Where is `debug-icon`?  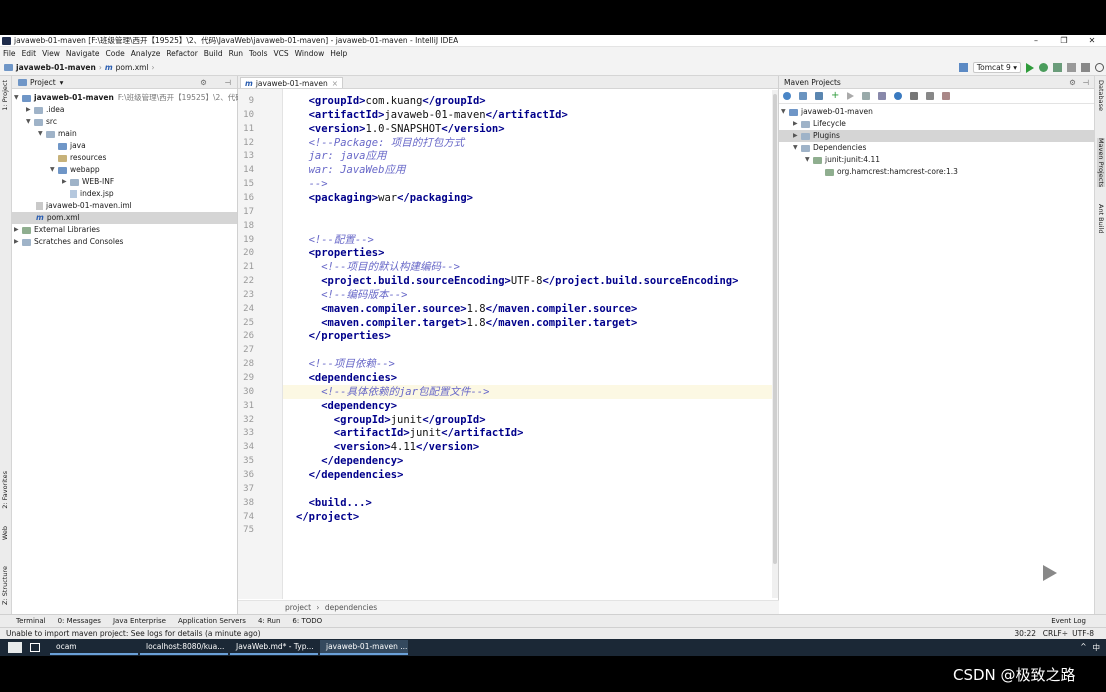
debug-icon is located at coordinates (1043, 67).